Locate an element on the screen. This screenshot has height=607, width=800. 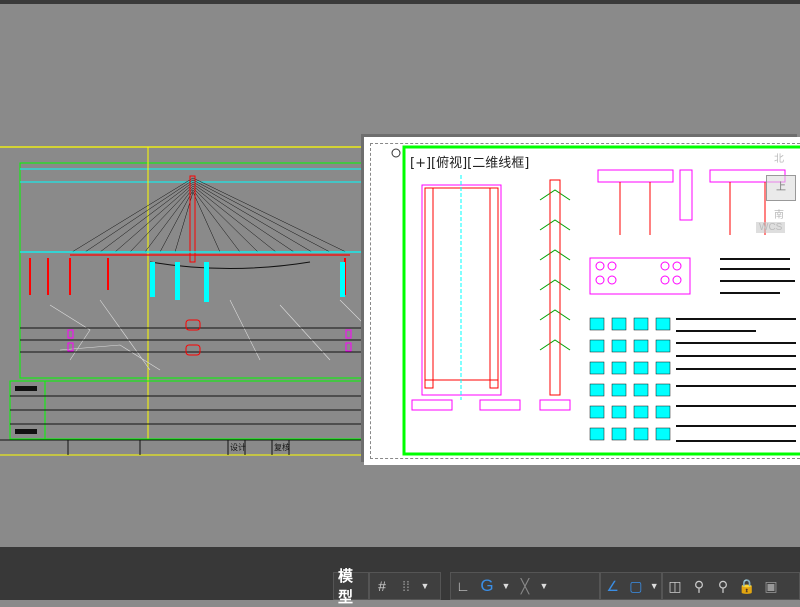
annotation-group: ◫ ⚲ ⚲ 🔒 ▣ is located at coordinates (731, 586).